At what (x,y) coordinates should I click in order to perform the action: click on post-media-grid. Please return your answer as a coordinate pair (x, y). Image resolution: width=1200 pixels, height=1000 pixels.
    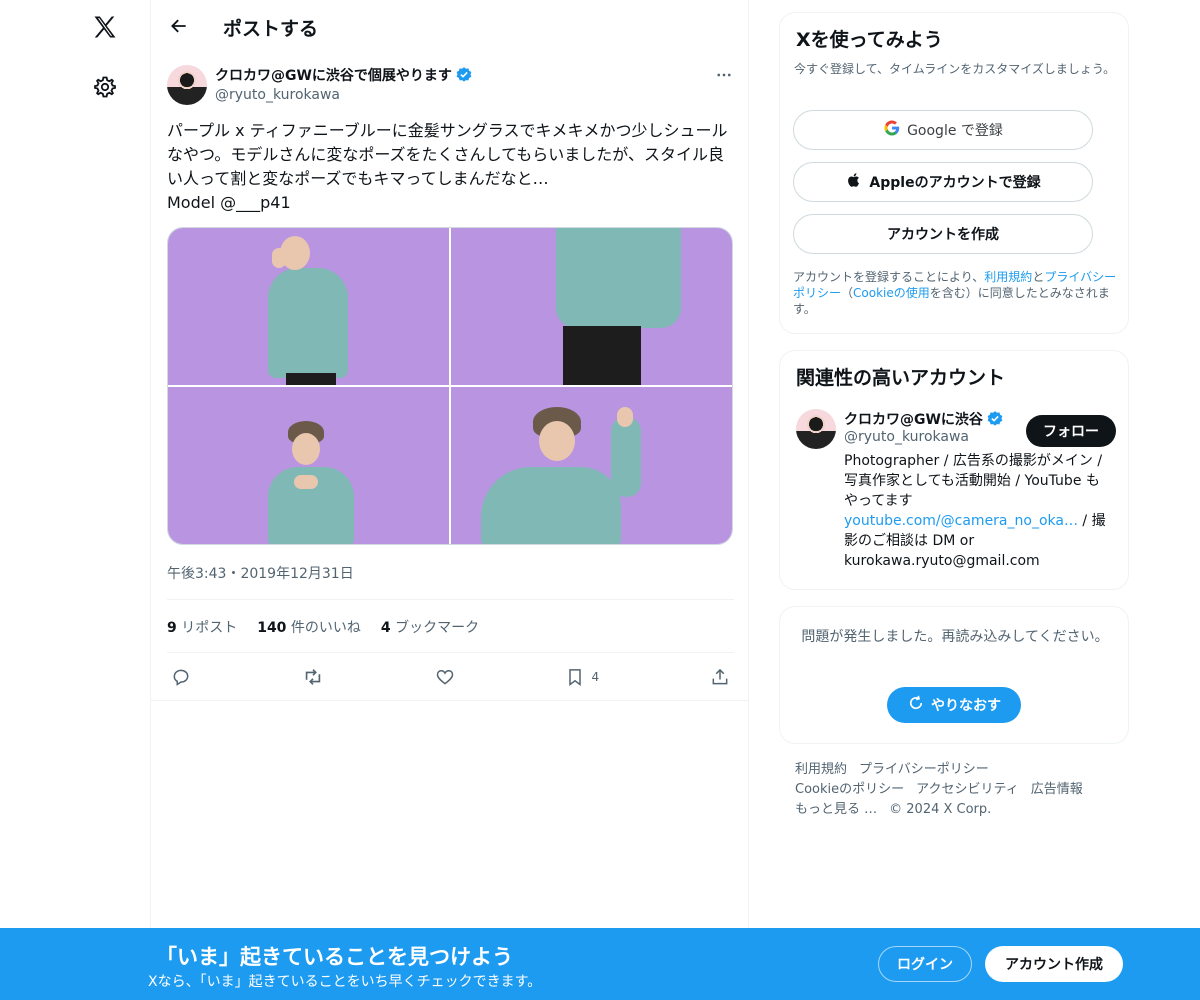
    Looking at the image, I should click on (450, 386).